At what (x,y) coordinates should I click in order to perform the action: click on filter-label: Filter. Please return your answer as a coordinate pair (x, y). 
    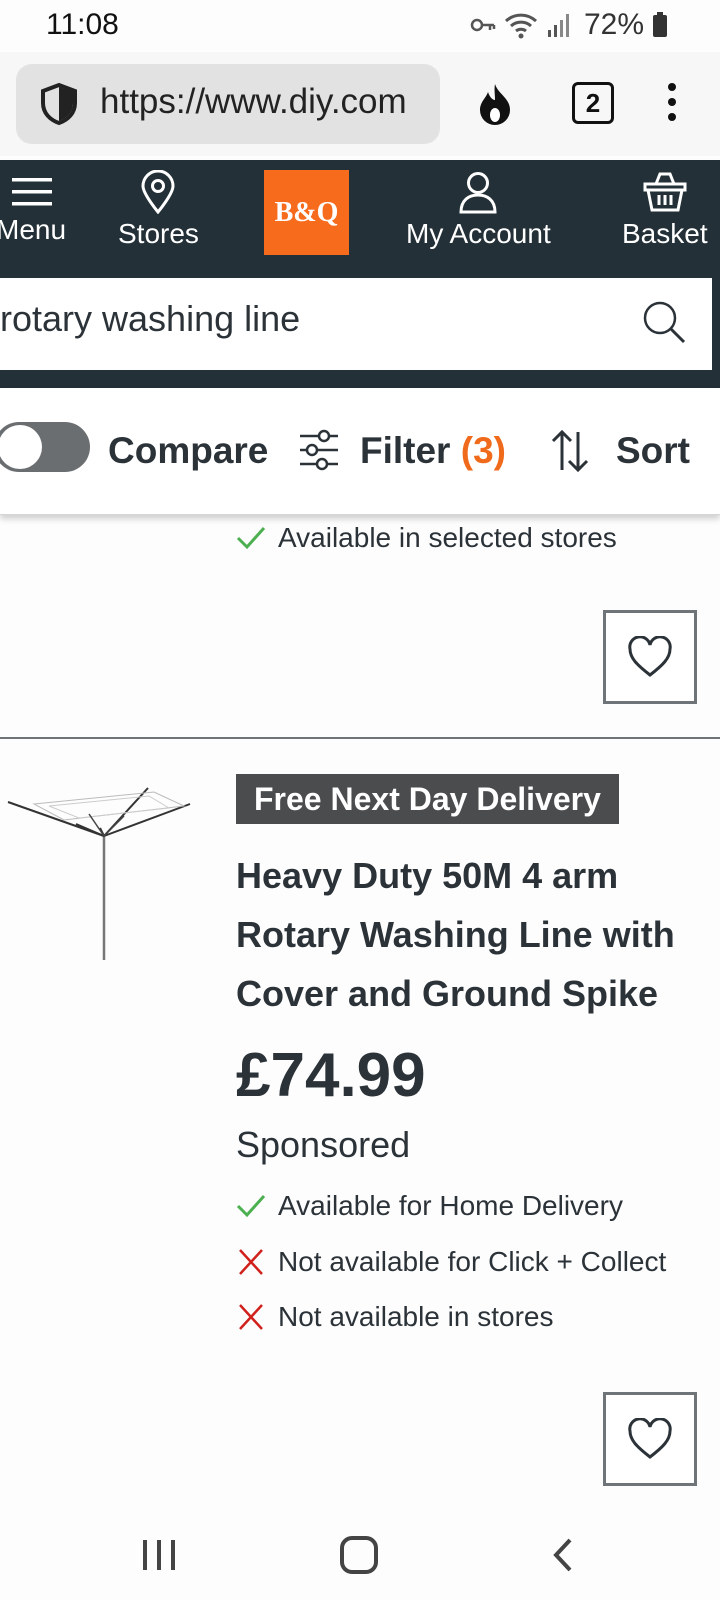
    Looking at the image, I should click on (405, 450).